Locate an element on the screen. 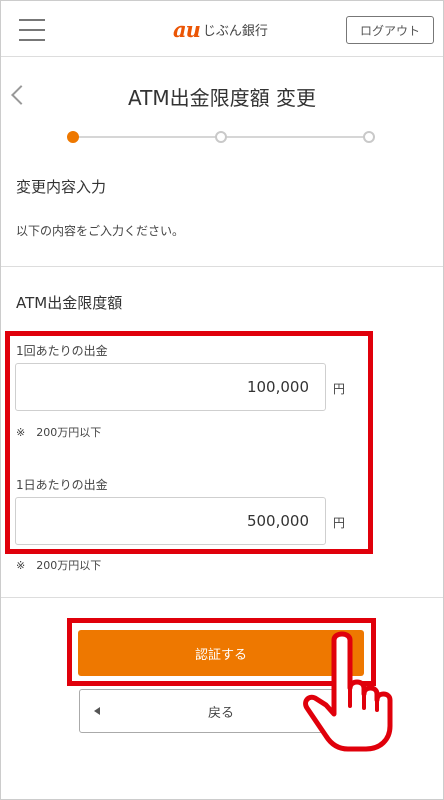 The height and width of the screenshot is (800, 444). menu-icon is located at coordinates (32, 30).